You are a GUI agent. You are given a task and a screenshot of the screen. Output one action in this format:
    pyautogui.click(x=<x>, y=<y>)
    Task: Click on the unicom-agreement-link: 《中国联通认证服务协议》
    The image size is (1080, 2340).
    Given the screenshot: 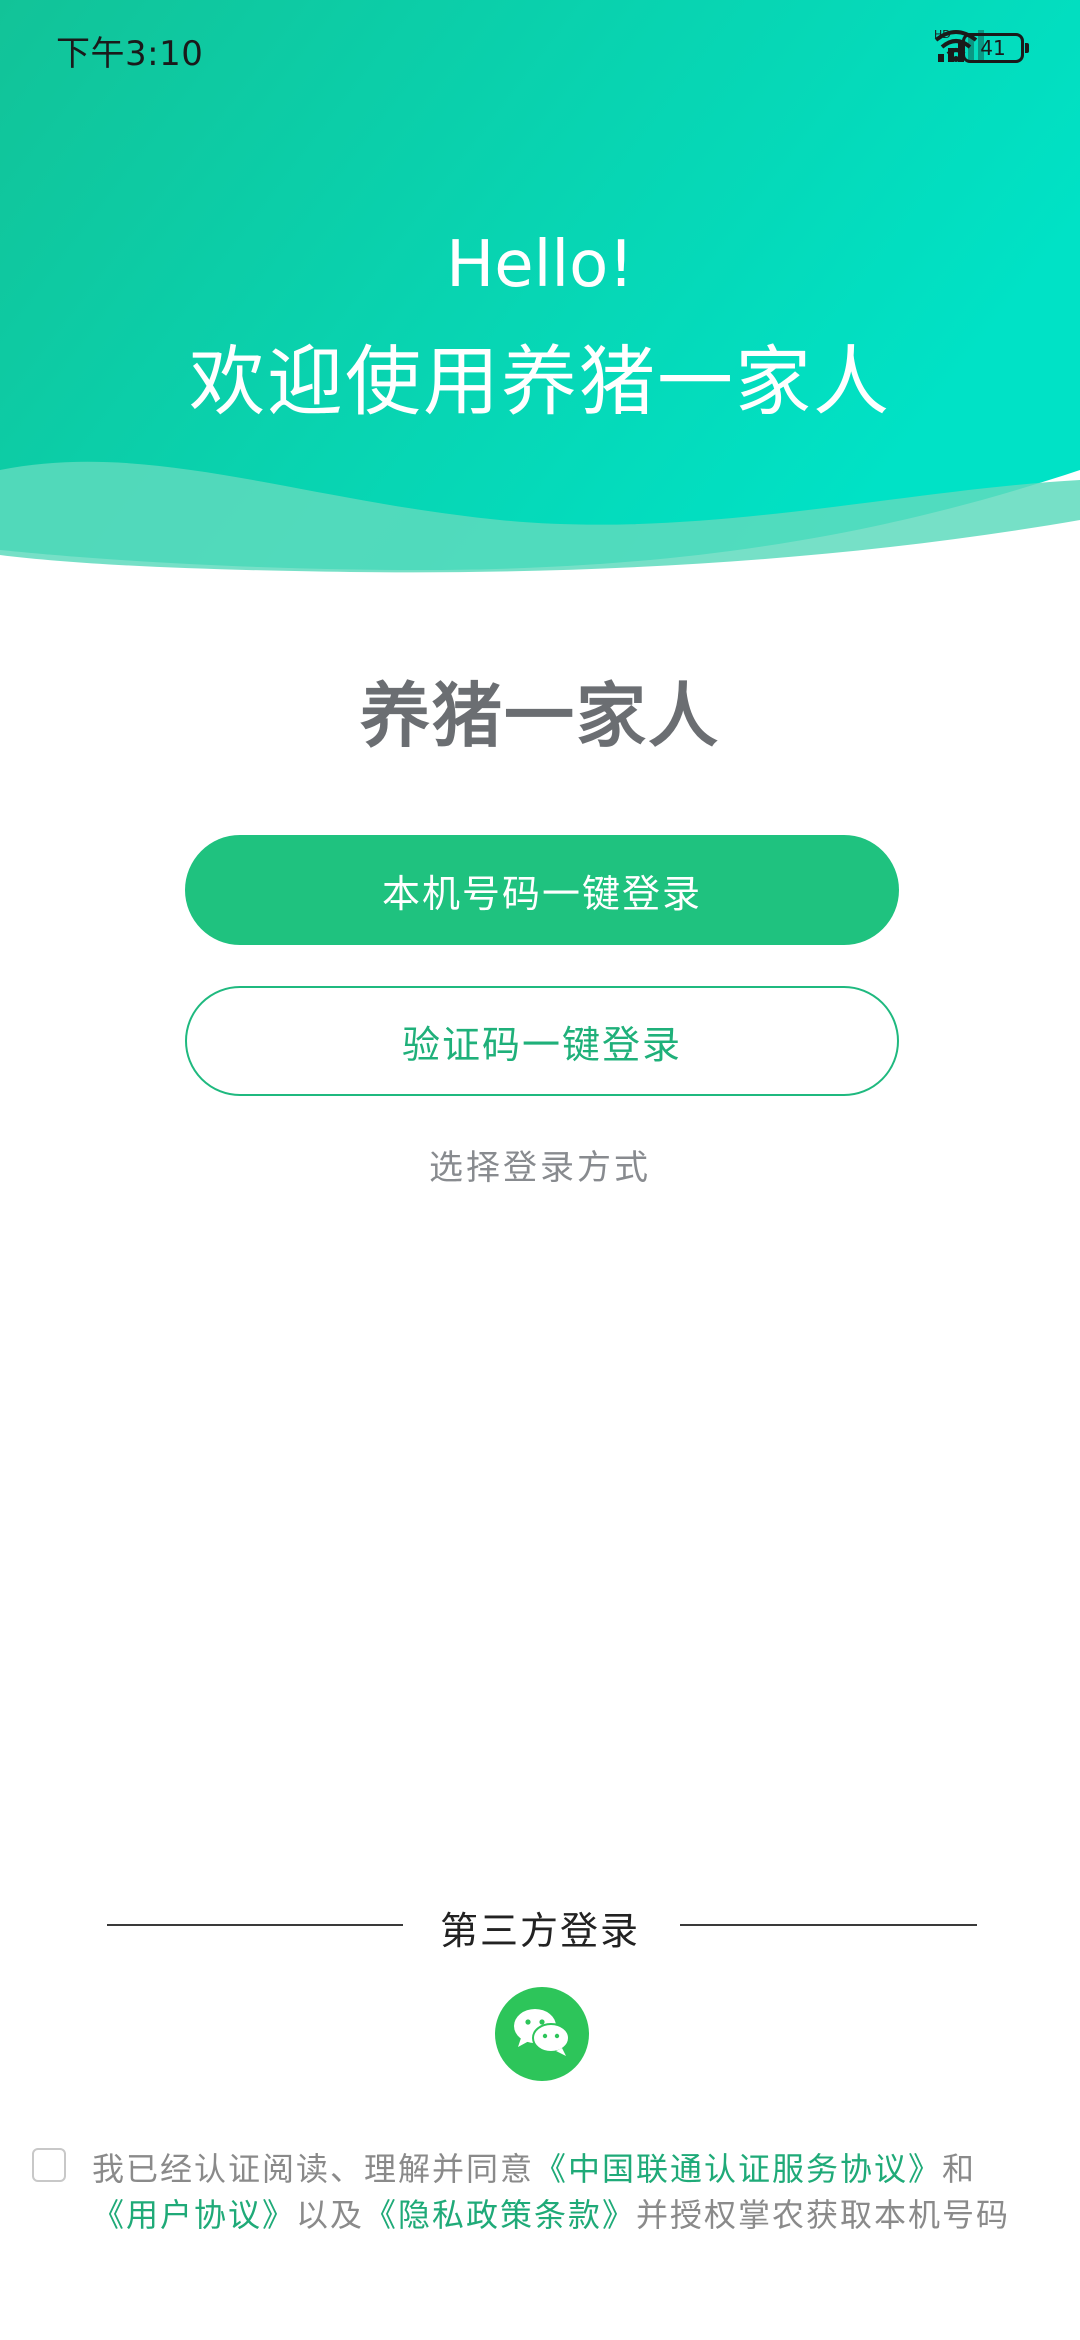 What is the action you would take?
    pyautogui.click(x=738, y=2169)
    